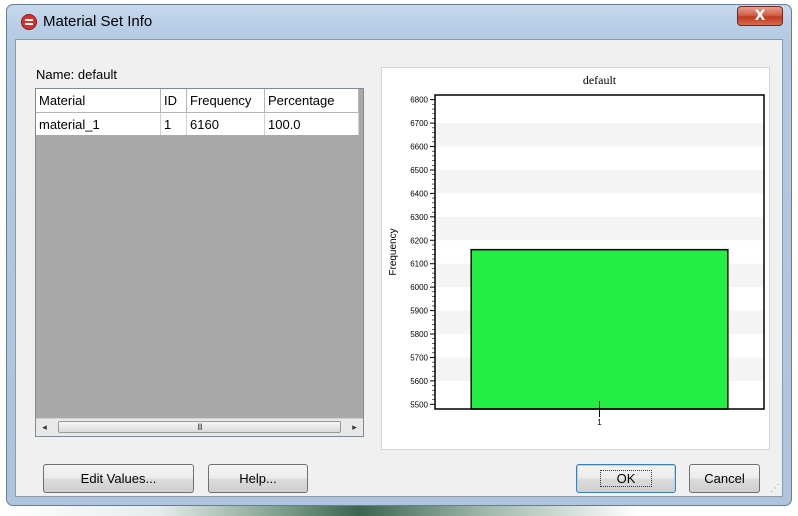 The height and width of the screenshot is (516, 798). What do you see at coordinates (419, 404) in the screenshot?
I see `y-tick-label: 5500` at bounding box center [419, 404].